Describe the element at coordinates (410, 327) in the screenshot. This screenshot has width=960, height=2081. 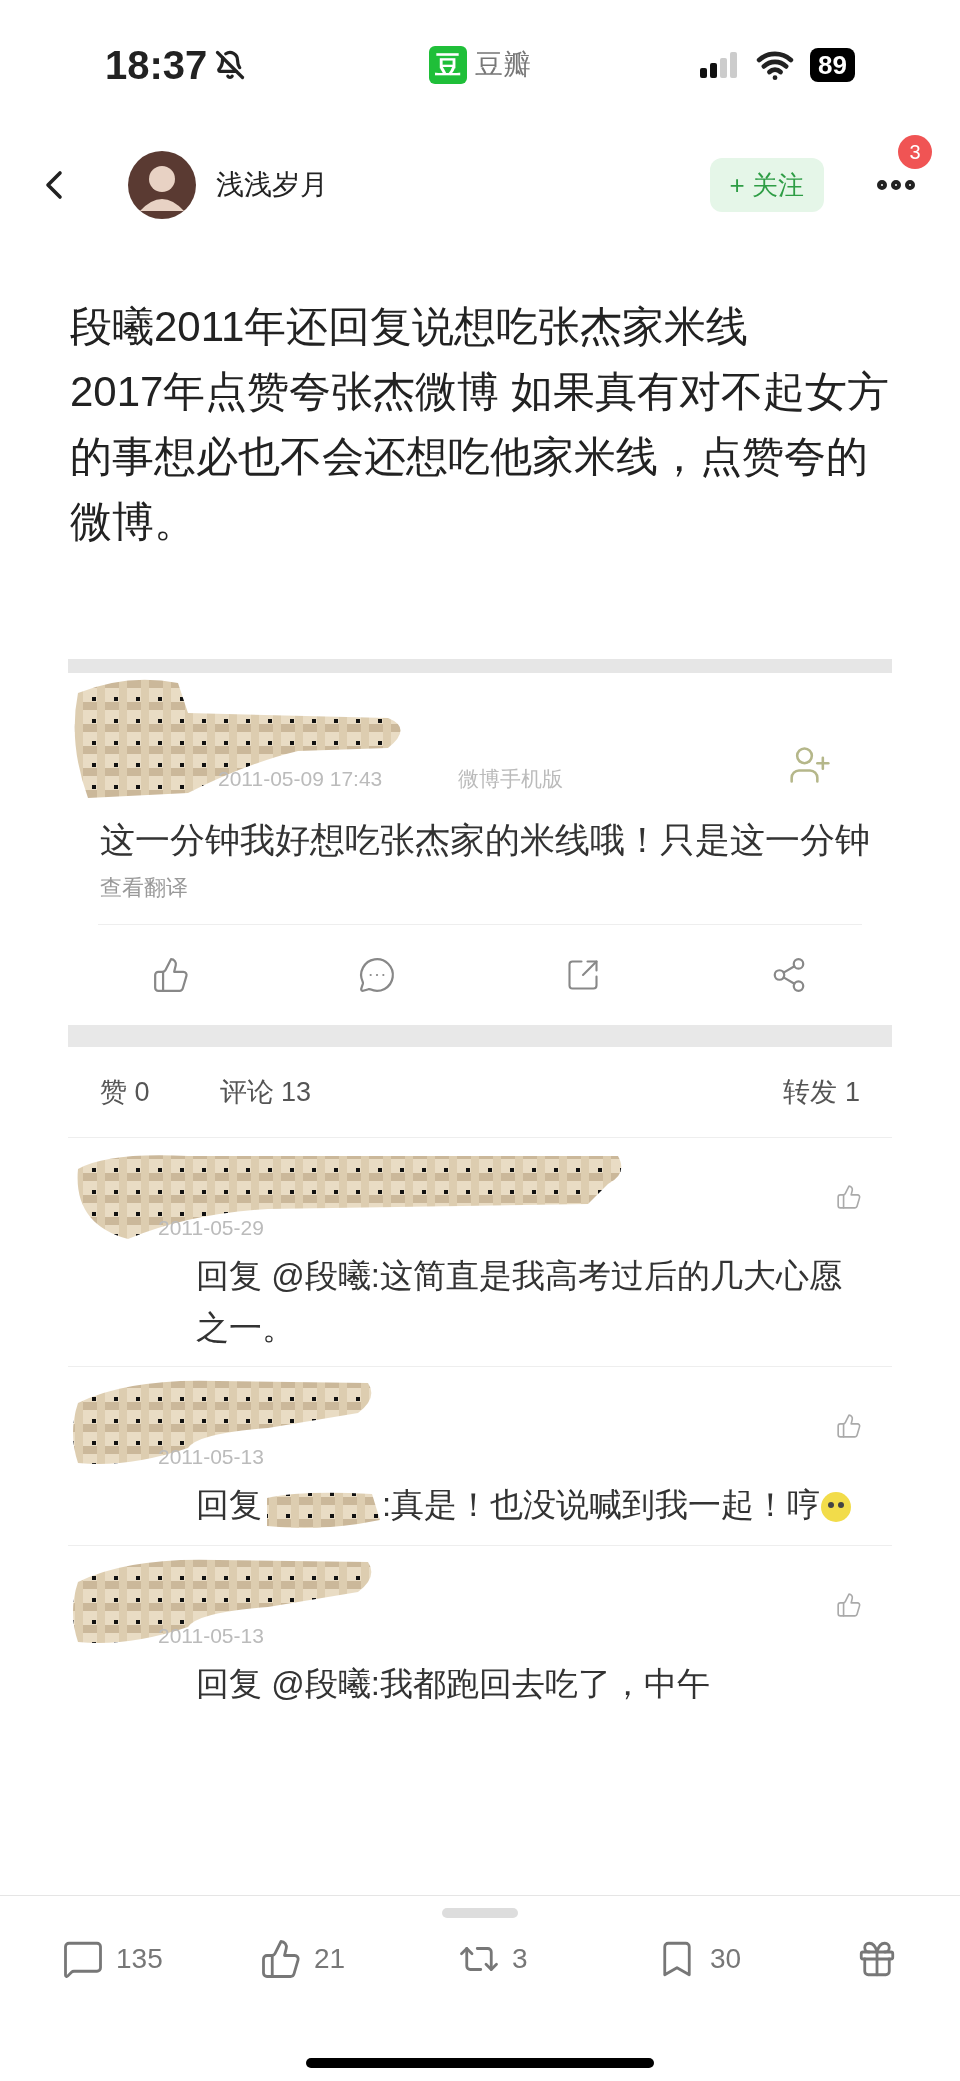
I see `post-text: 段曦2011年还回复说想吃张杰家米线` at that location.